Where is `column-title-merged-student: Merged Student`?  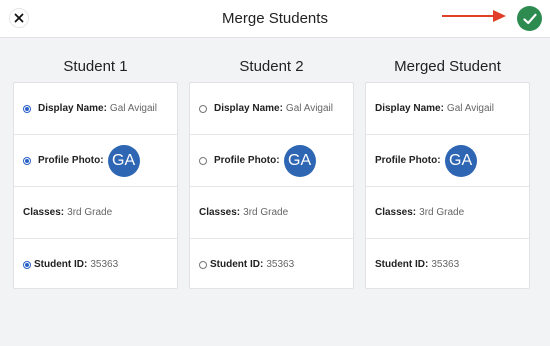 column-title-merged-student: Merged Student is located at coordinates (447, 66).